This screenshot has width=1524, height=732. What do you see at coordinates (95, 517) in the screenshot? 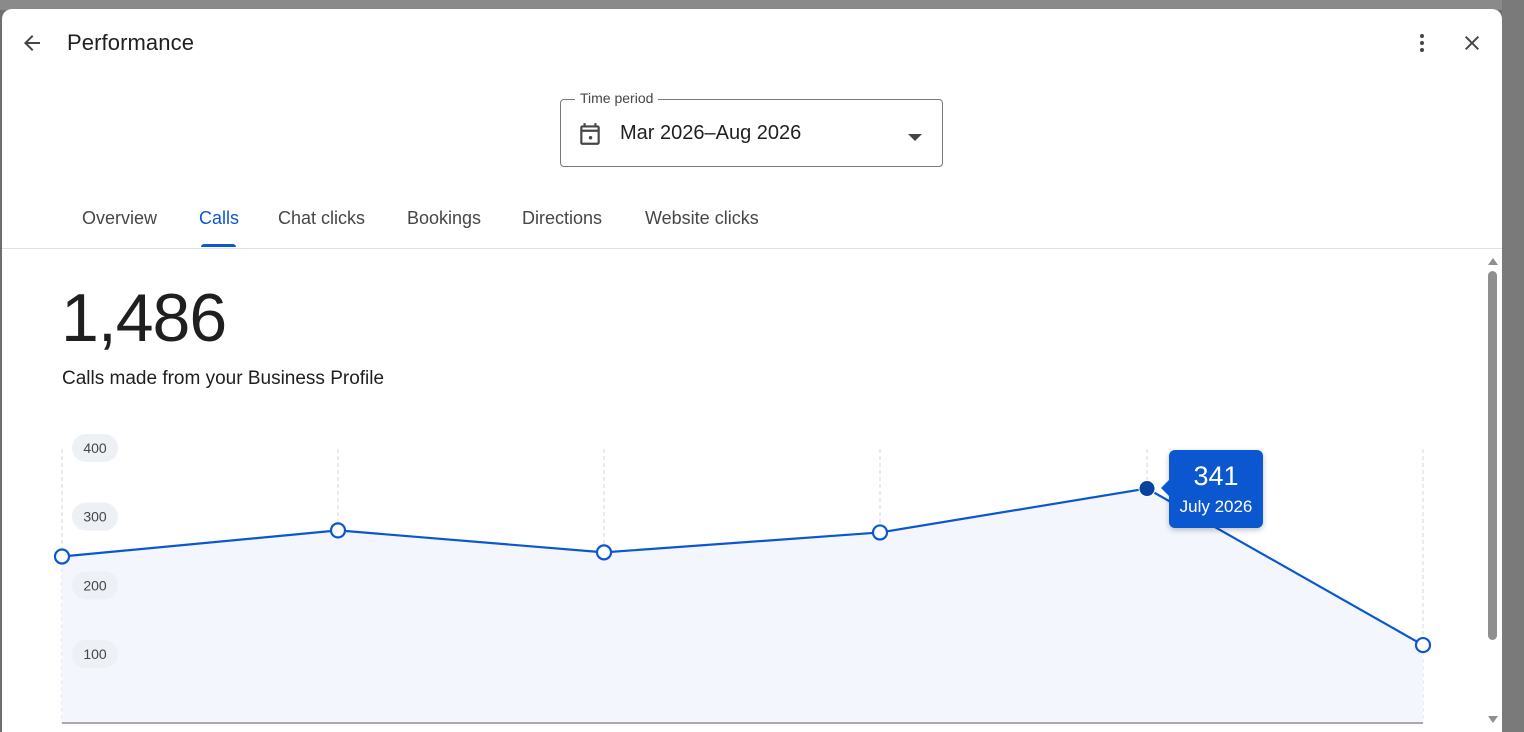
I see `y-tick-label: 300` at bounding box center [95, 517].